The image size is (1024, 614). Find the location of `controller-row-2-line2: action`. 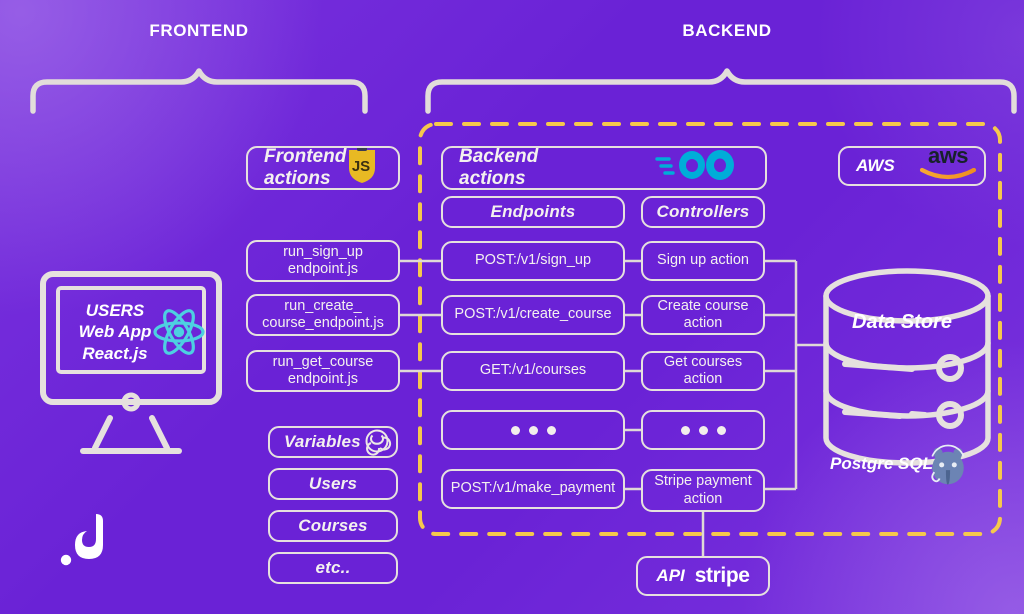

controller-row-2-line2: action is located at coordinates (703, 379).